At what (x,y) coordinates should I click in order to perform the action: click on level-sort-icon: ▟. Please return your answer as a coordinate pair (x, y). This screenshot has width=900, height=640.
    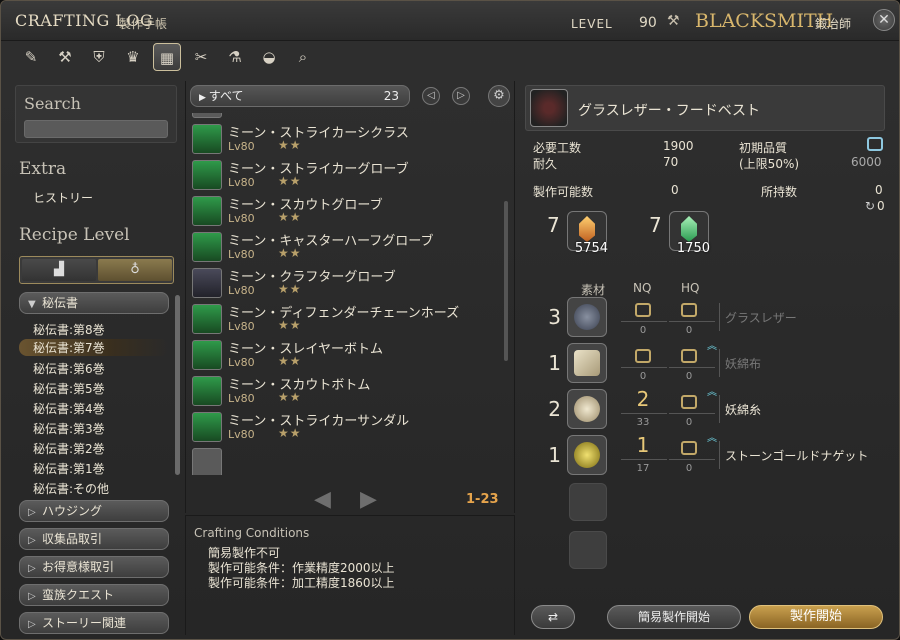
    Looking at the image, I should click on (59, 270).